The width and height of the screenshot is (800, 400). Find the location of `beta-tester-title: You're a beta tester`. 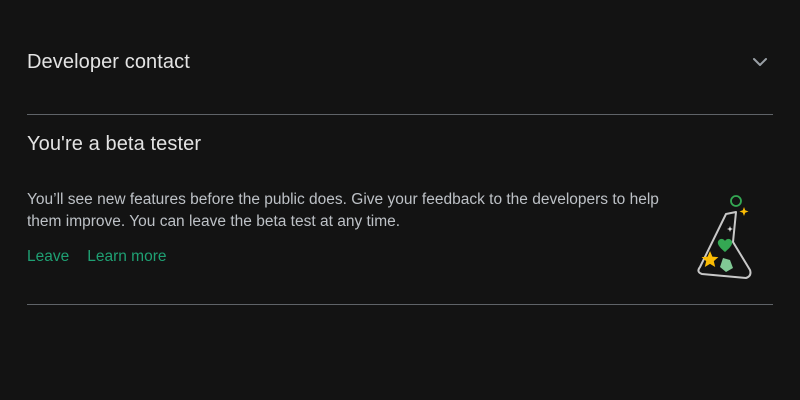

beta-tester-title: You're a beta tester is located at coordinates (114, 144).